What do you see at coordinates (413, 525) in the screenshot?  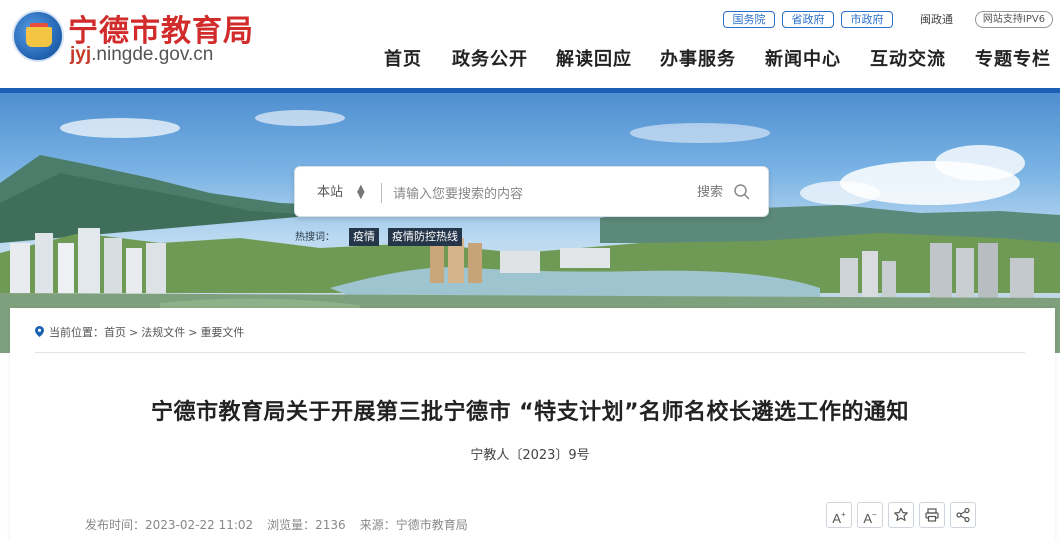 I see `article-source: 来源：宁德市教育局` at bounding box center [413, 525].